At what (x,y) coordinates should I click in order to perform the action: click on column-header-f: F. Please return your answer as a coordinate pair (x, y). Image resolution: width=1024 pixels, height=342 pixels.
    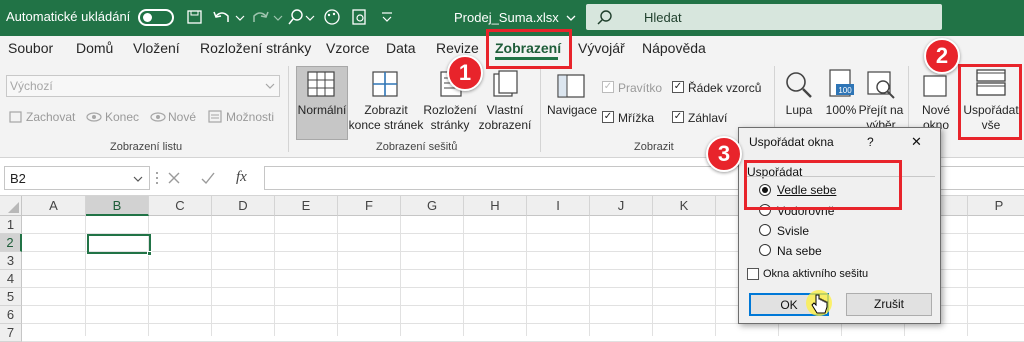
    Looking at the image, I should click on (369, 206).